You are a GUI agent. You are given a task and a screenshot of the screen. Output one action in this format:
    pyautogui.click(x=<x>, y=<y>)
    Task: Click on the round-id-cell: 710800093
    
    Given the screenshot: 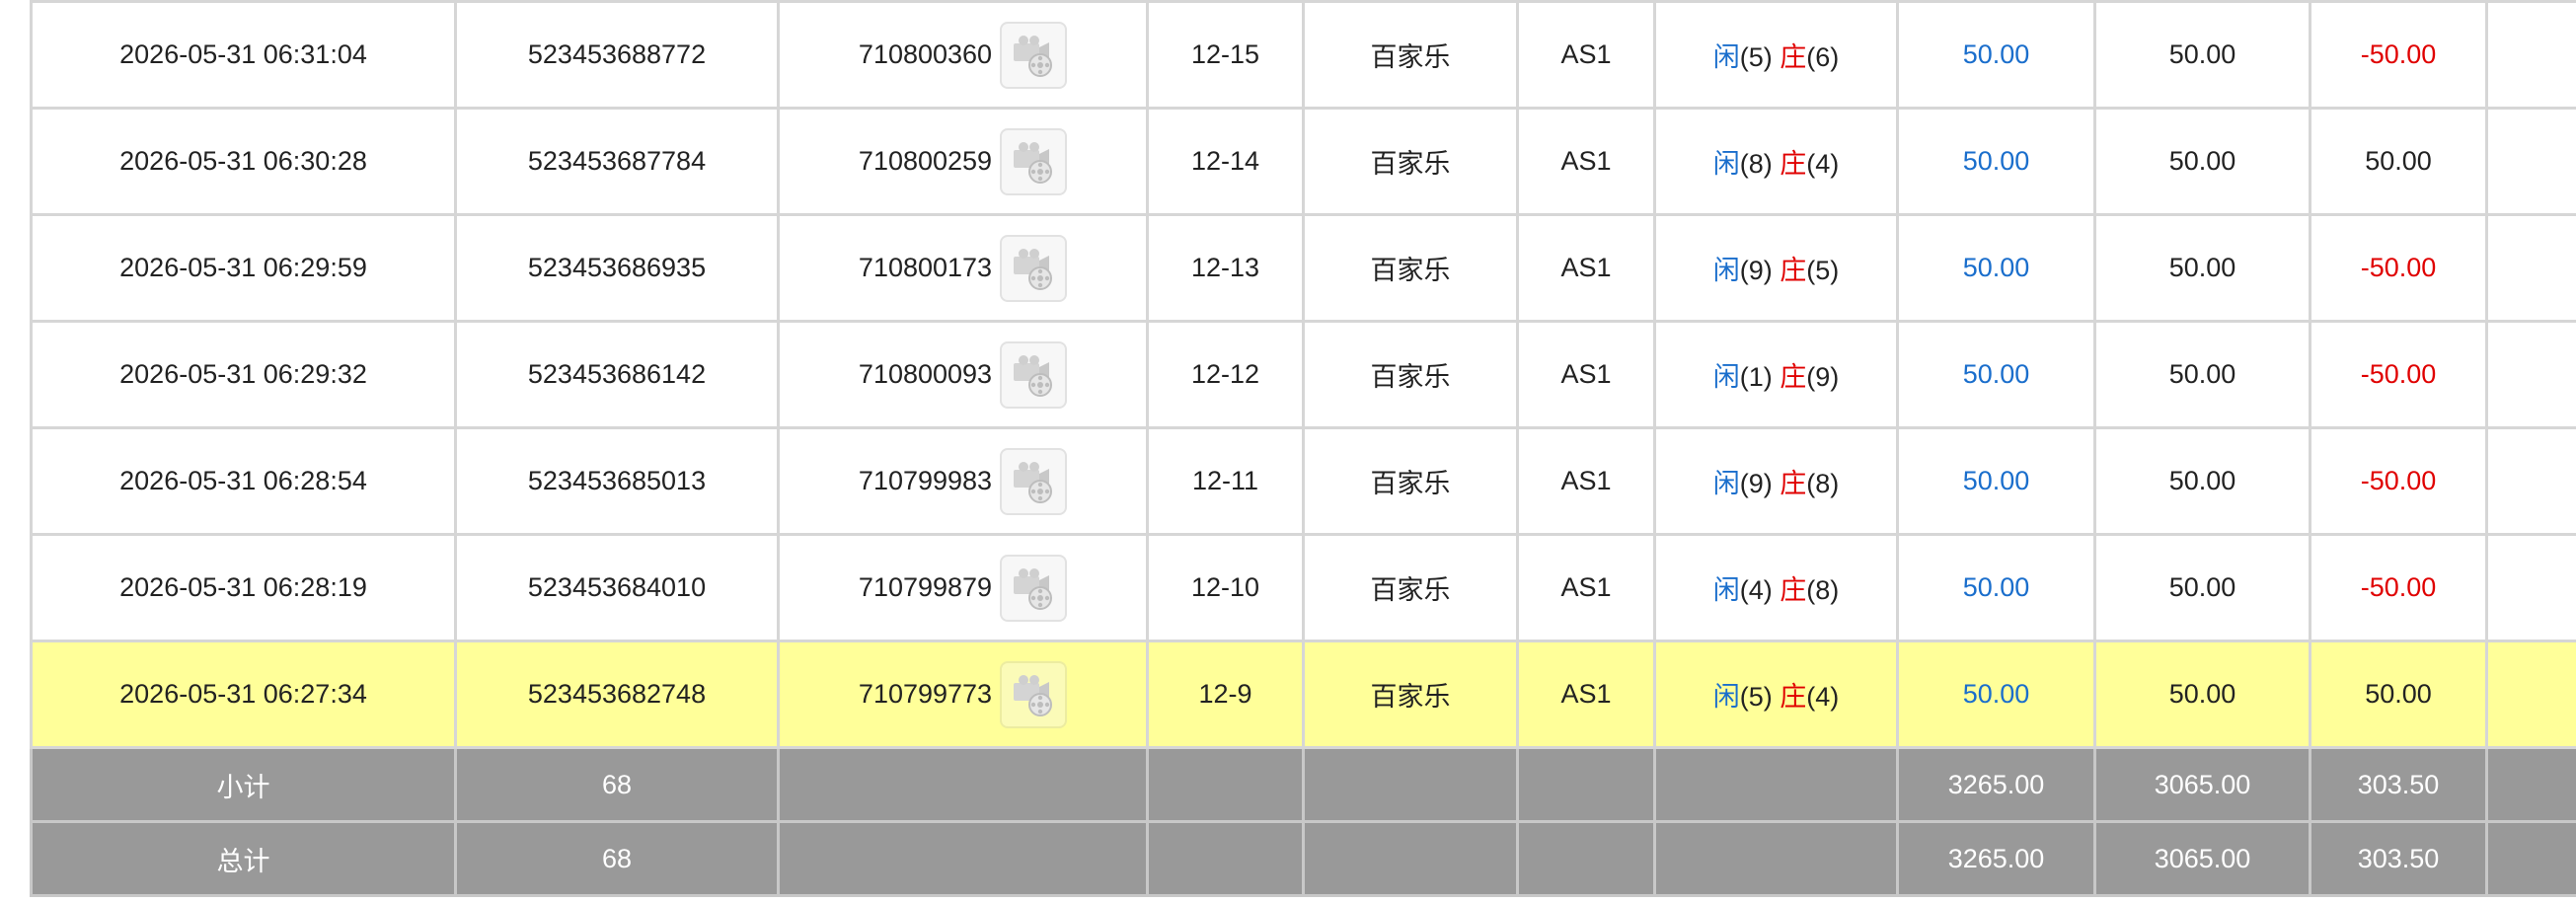 What is the action you would take?
    pyautogui.click(x=963, y=374)
    